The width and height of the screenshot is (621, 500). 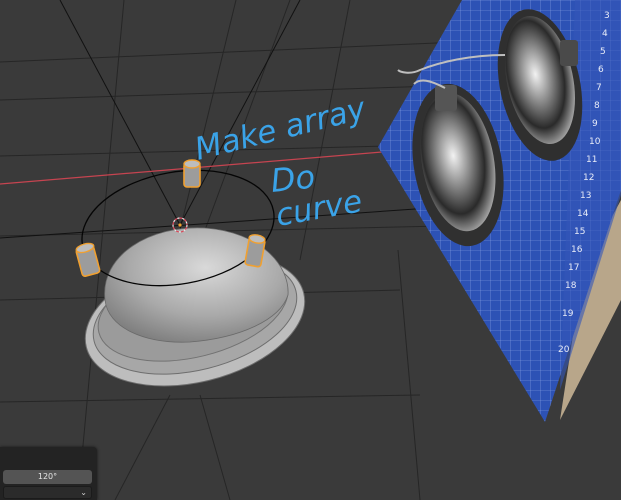 I want to click on ruler-number: 20, so click(x=564, y=350).